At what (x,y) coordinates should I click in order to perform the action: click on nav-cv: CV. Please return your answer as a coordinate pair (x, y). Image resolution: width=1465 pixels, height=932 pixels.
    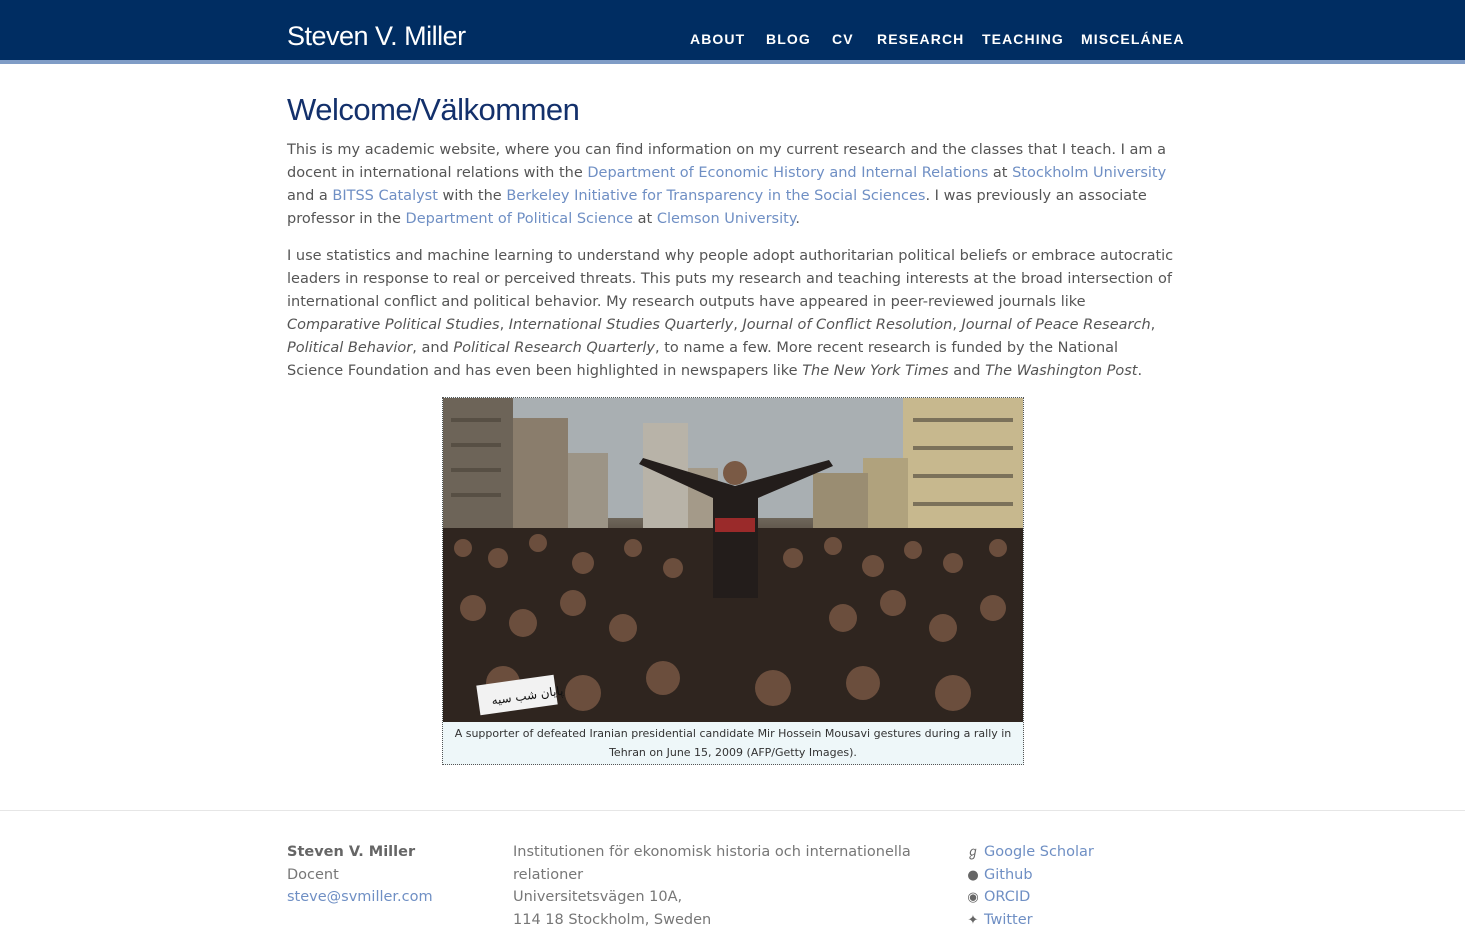
    Looking at the image, I should click on (843, 39).